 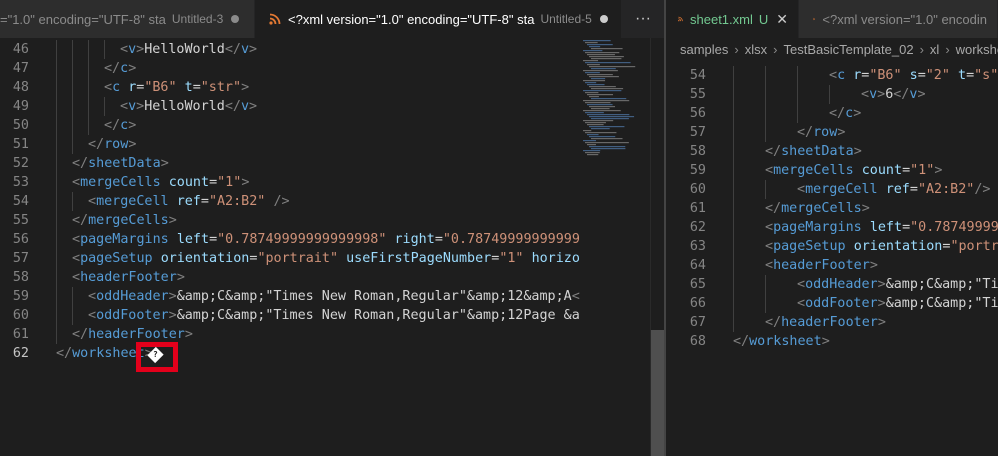 I want to click on code-text: </sheetData>, so click(x=120, y=163).